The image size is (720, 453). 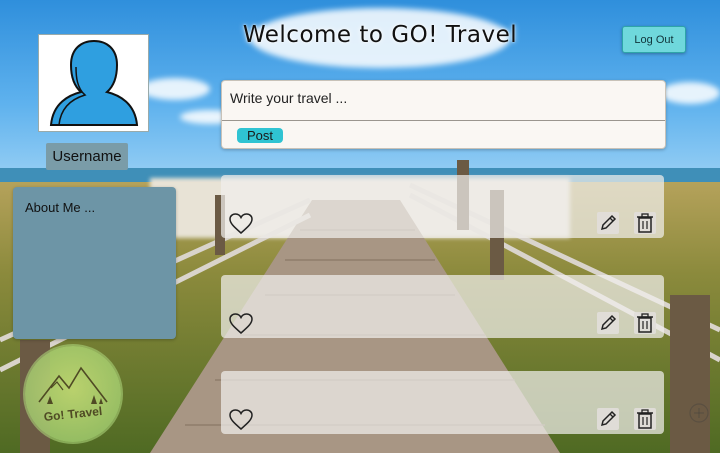 I want to click on page-title: Welcome to GO! Travel, so click(x=380, y=35).